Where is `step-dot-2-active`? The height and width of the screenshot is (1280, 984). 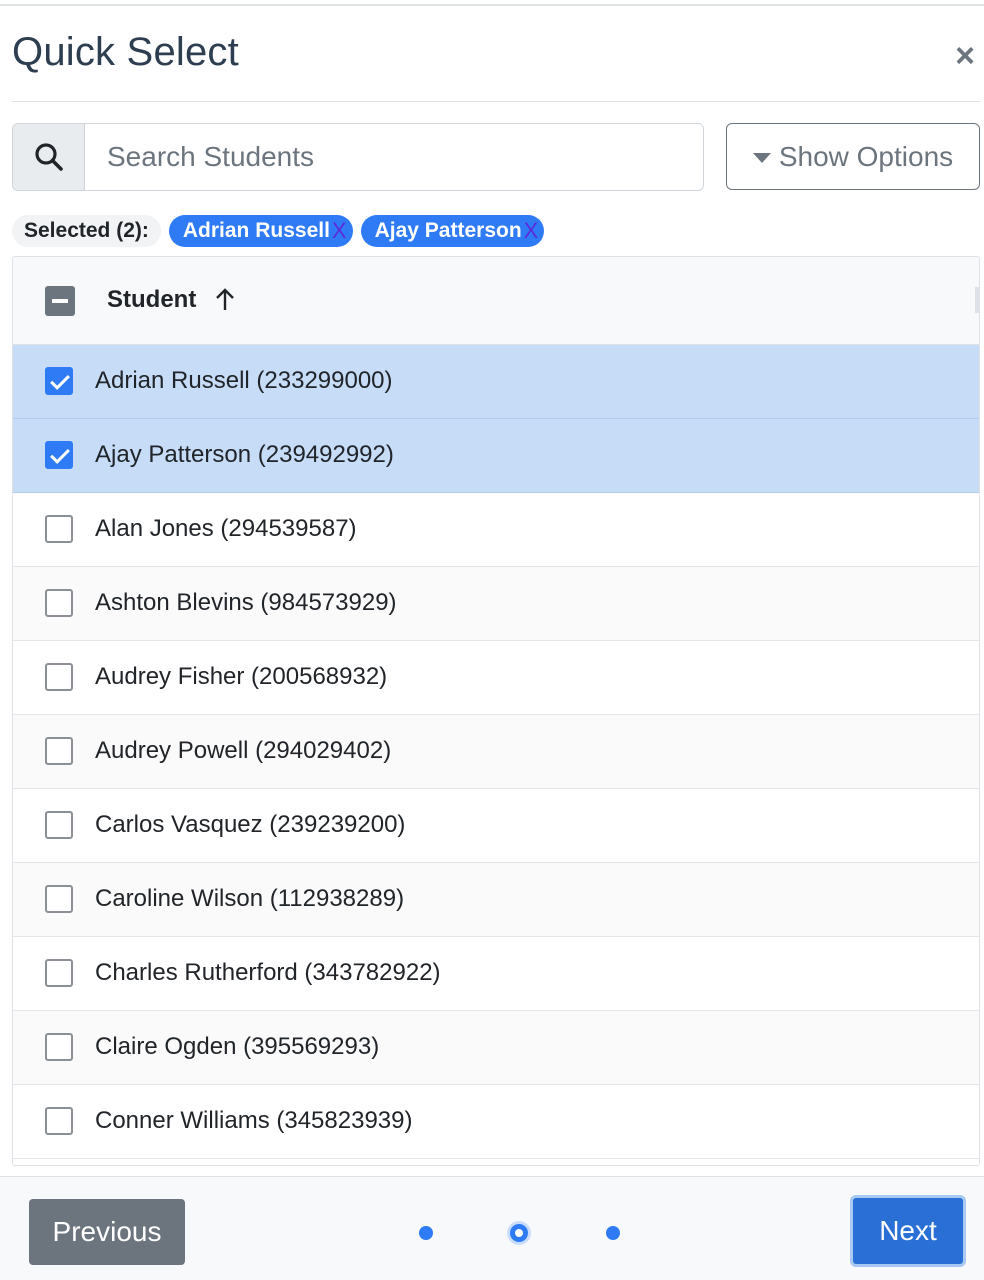 step-dot-2-active is located at coordinates (519, 1233).